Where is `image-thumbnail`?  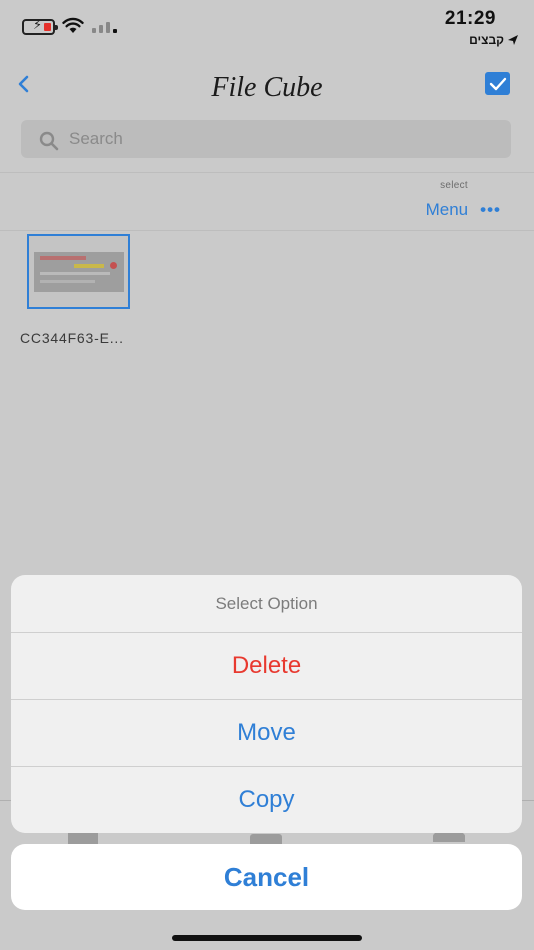 image-thumbnail is located at coordinates (79, 272).